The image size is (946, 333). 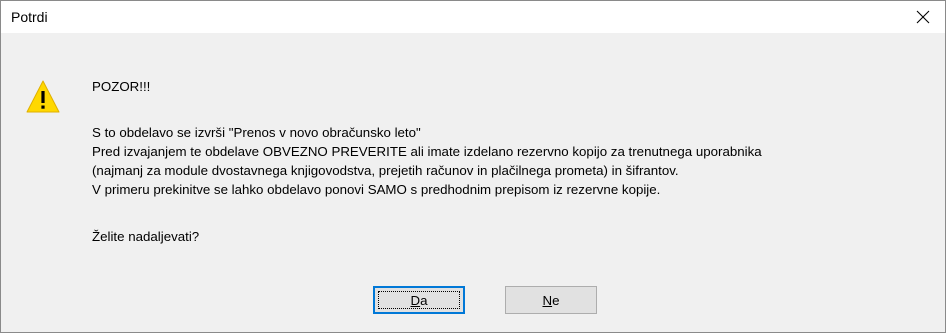 I want to click on yes-button: Da, so click(x=419, y=300).